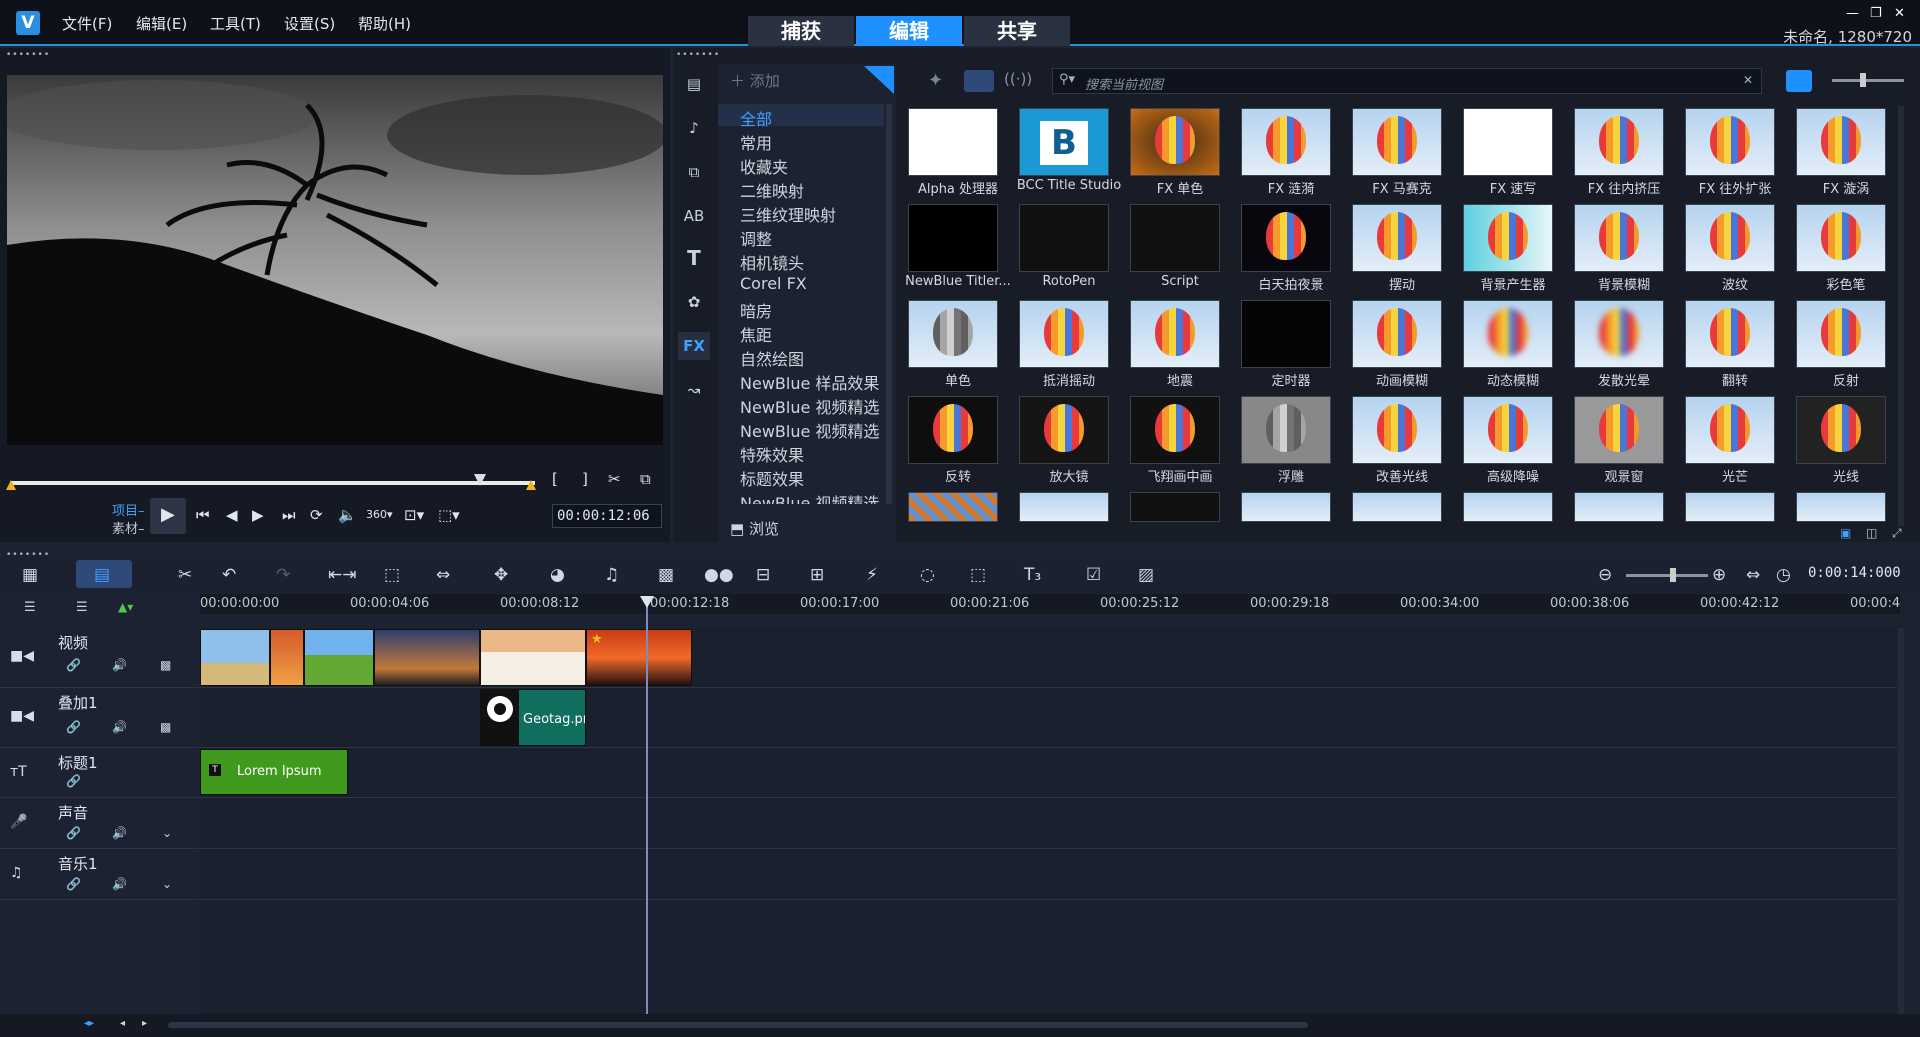 Image resolution: width=1920 pixels, height=1037 pixels. Describe the element at coordinates (978, 575) in the screenshot. I see `mask-icon: ⬚` at that location.